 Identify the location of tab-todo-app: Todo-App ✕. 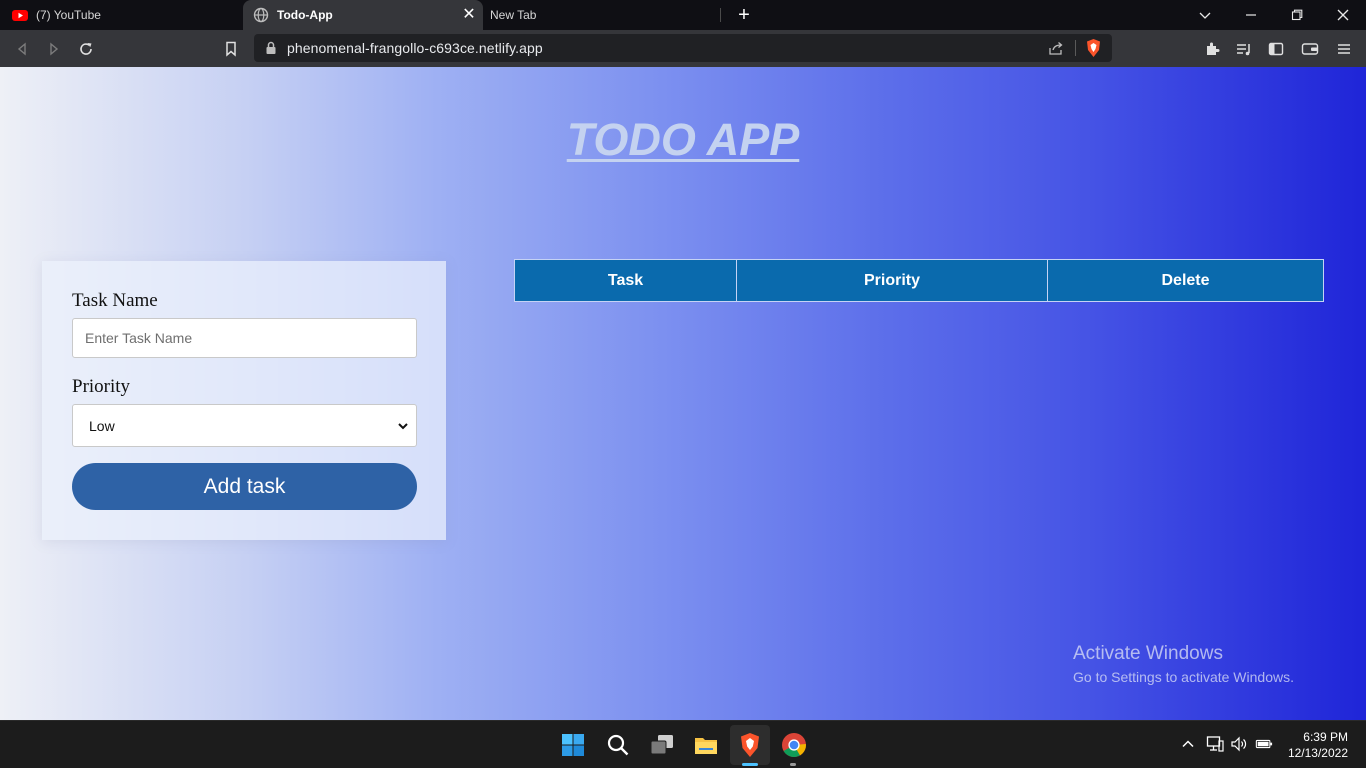
(363, 15).